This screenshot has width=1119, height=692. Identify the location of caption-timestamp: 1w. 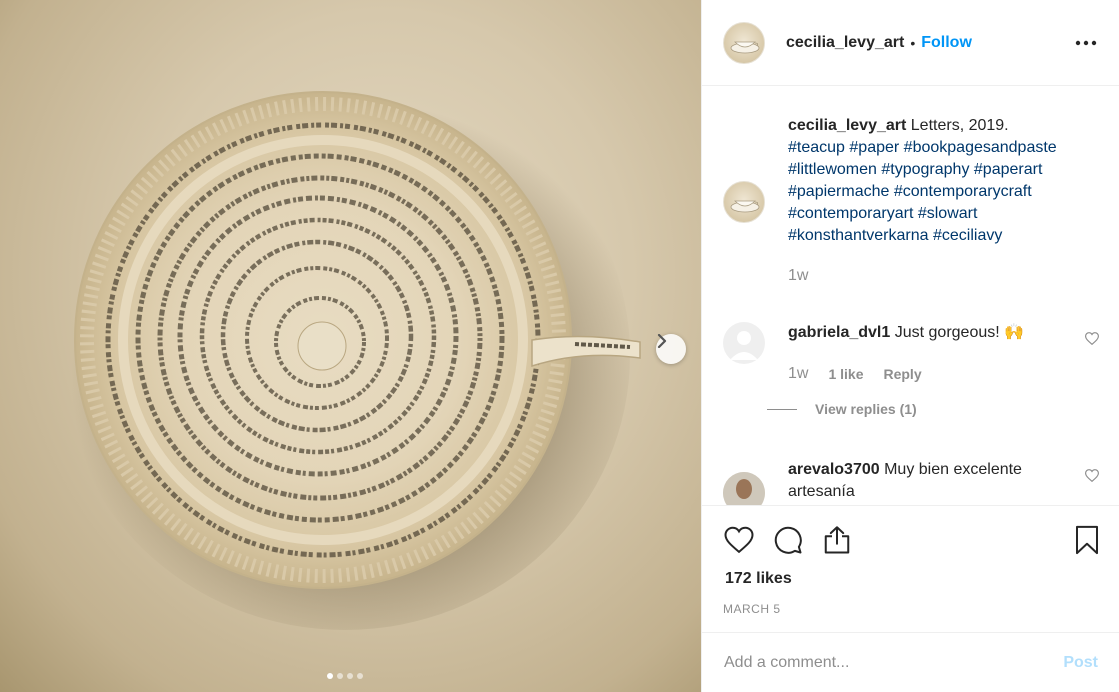
(948, 276).